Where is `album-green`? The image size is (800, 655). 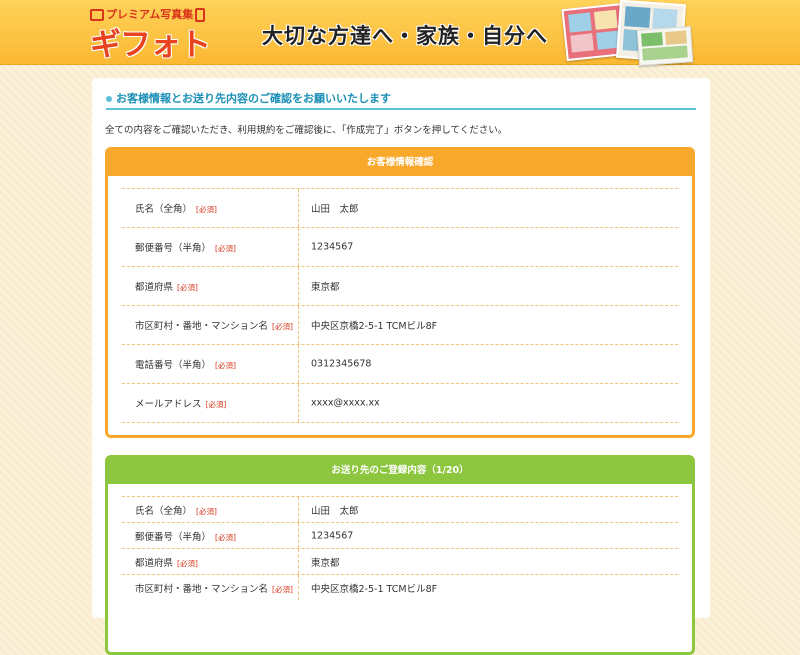 album-green is located at coordinates (665, 46).